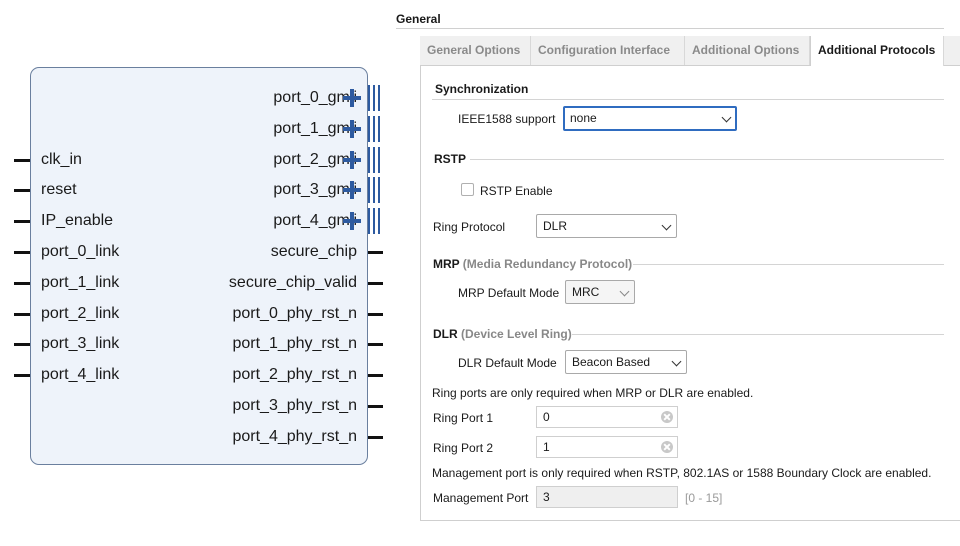 The height and width of the screenshot is (546, 960). What do you see at coordinates (607, 497) in the screenshot?
I see `management-port-input: 3` at bounding box center [607, 497].